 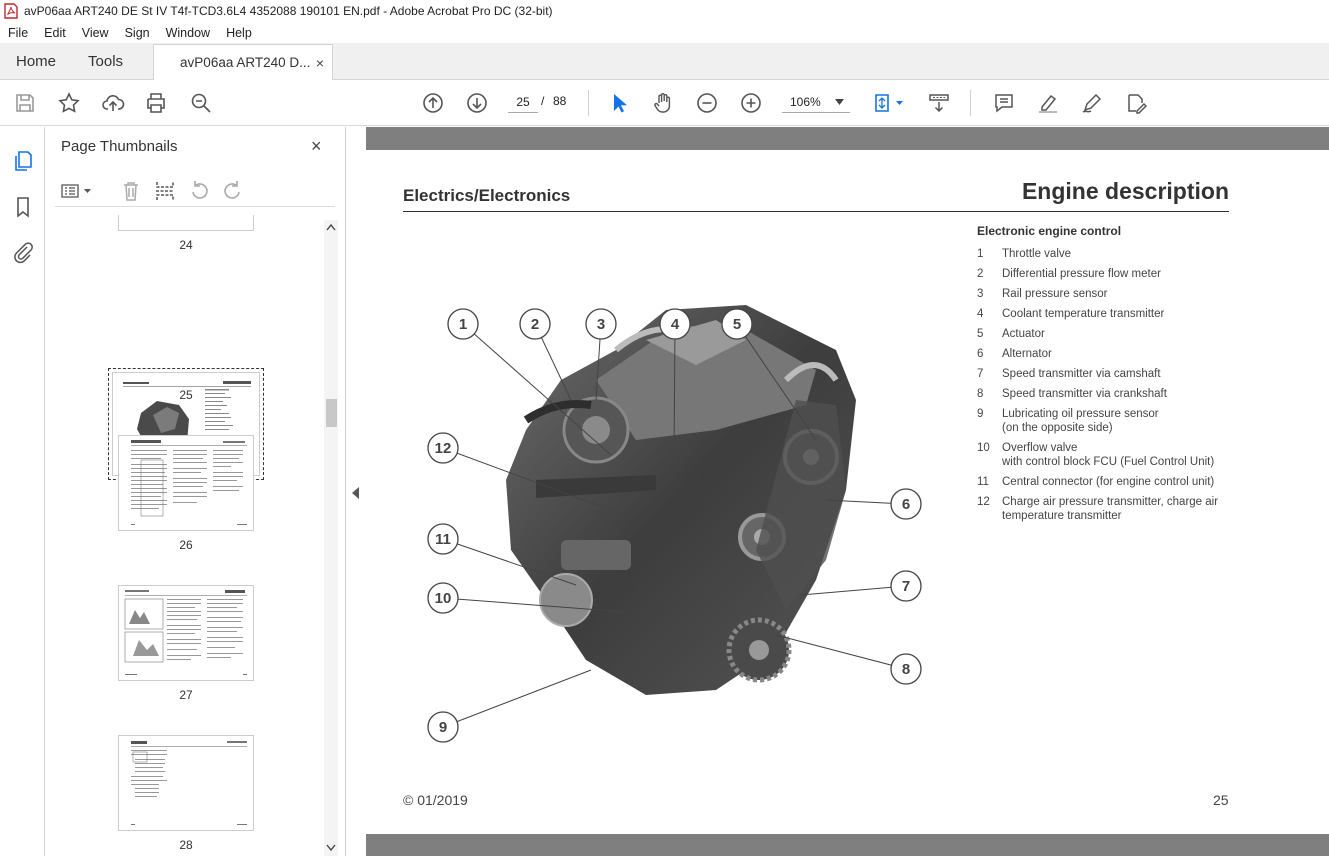 I want to click on close-panel-icon: ×, so click(x=316, y=146).